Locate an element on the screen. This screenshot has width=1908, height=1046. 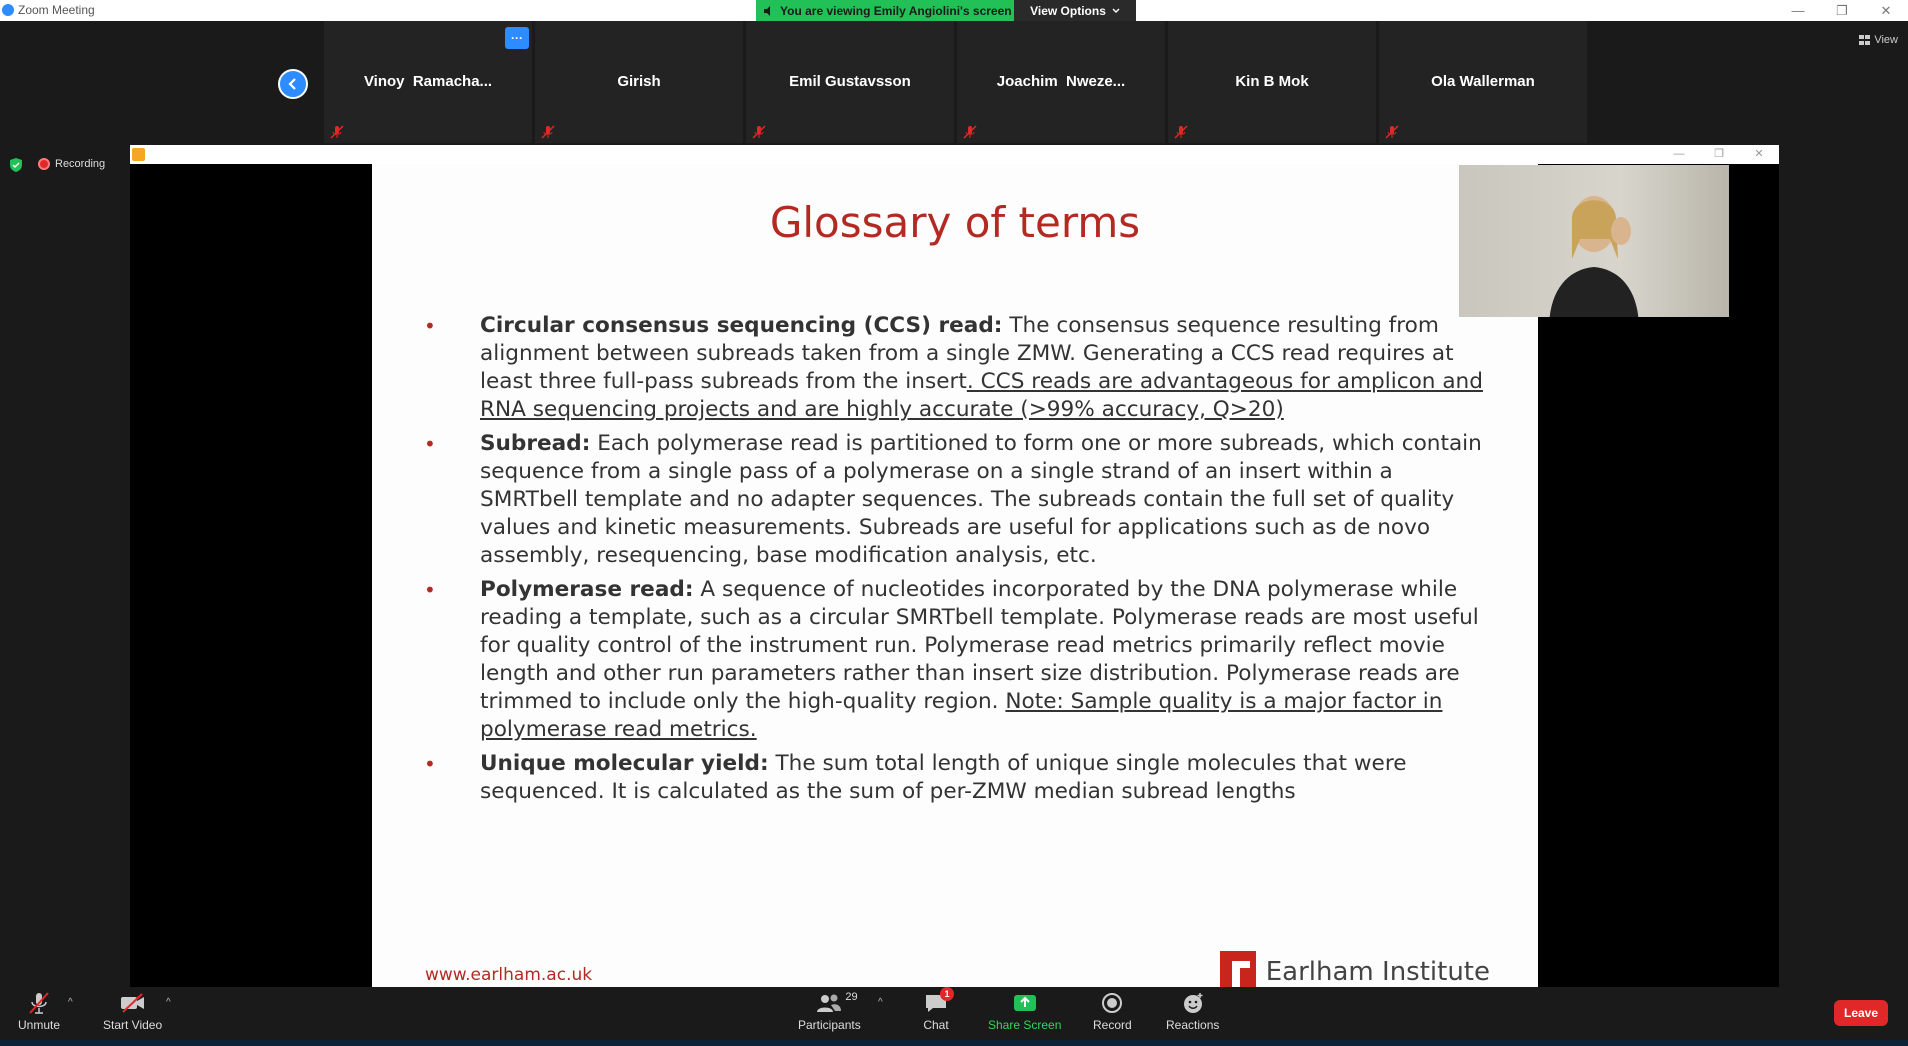
previous-page-button is located at coordinates (293, 84).